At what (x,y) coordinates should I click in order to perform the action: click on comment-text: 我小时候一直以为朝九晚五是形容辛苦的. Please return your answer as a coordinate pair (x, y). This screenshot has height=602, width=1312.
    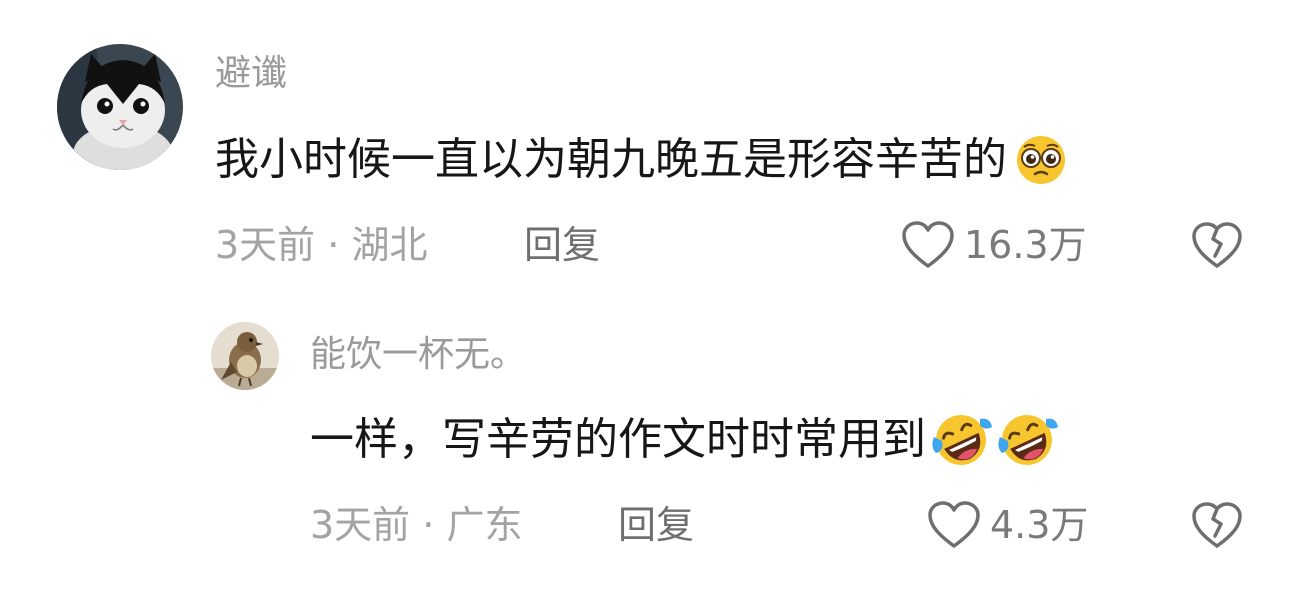
    Looking at the image, I should click on (644, 160).